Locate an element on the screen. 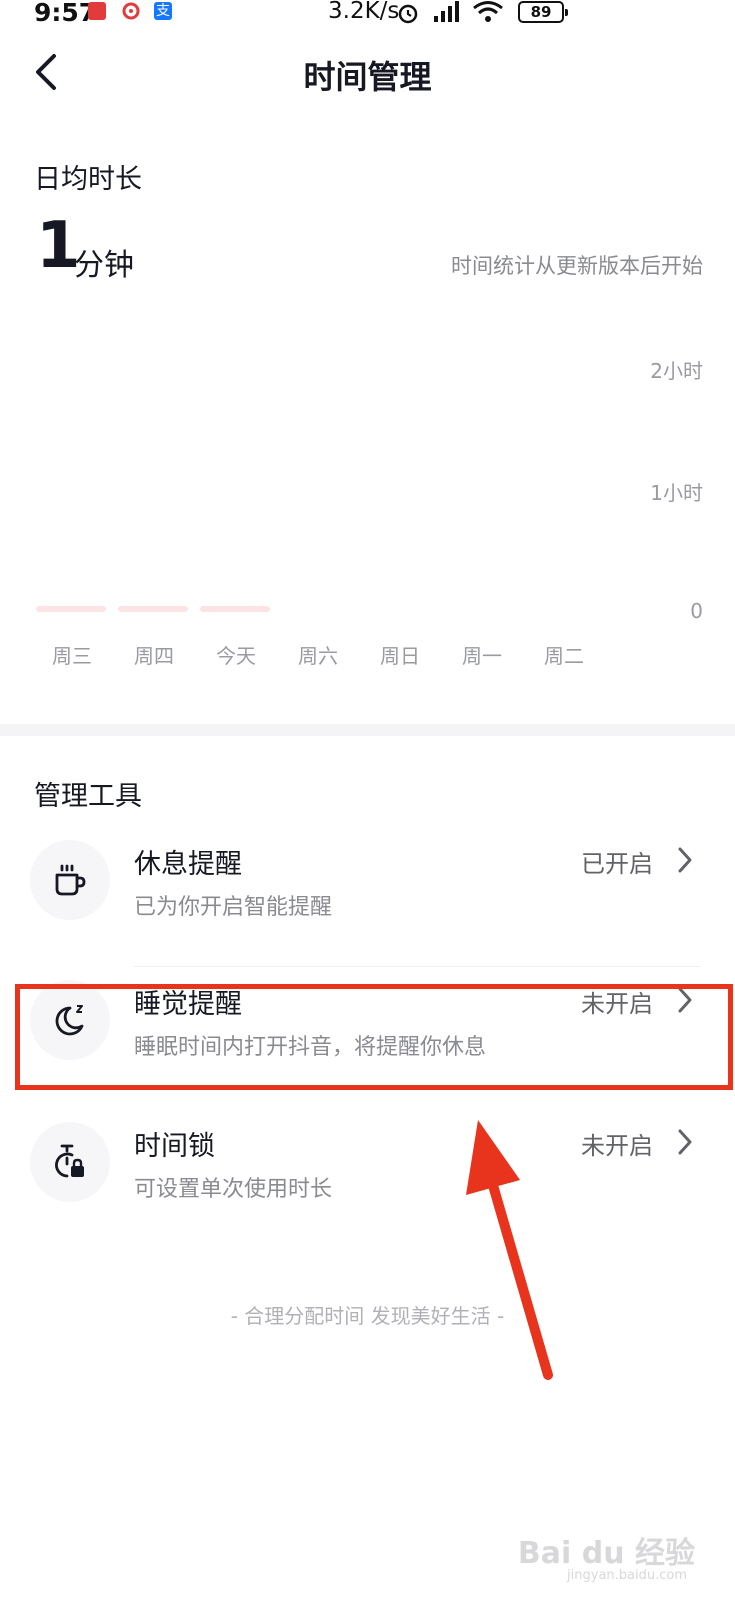 This screenshot has width=735, height=1600. page-title: 时间管理 is located at coordinates (367, 77).